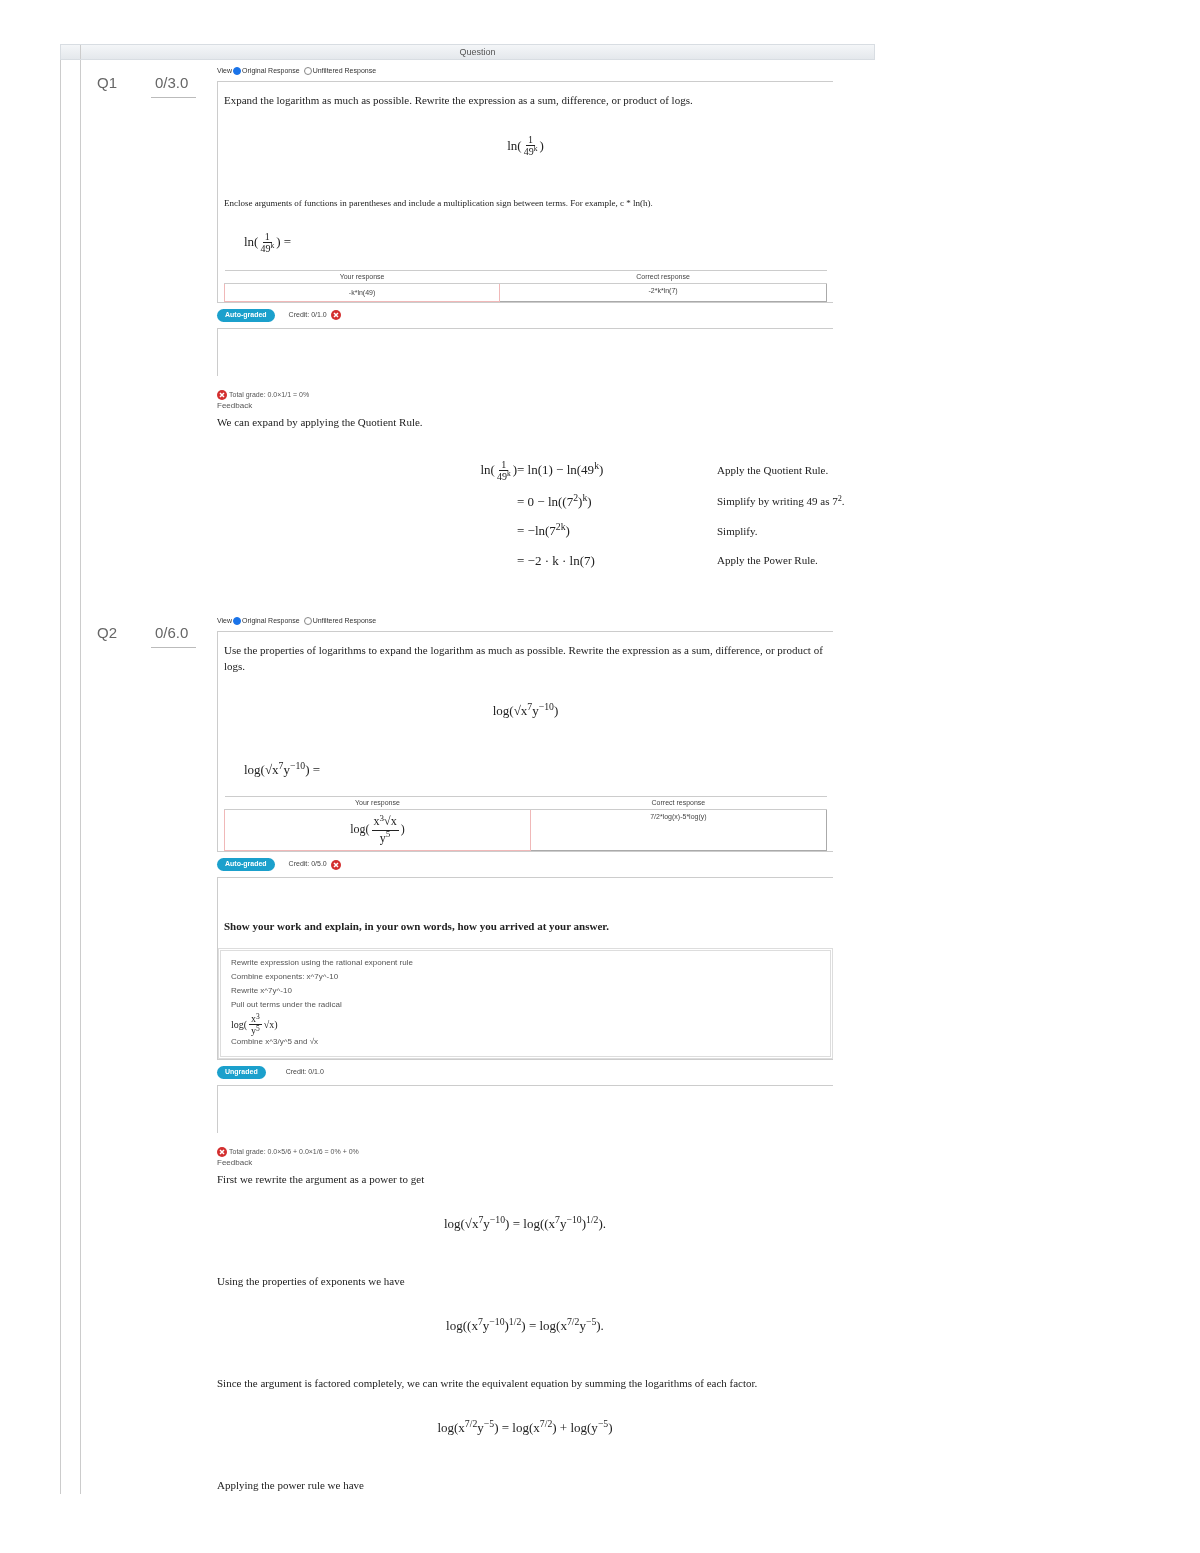 Image resolution: width=1200 pixels, height=1553 pixels. What do you see at coordinates (174, 85) in the screenshot?
I see `score: 0/3.0` at bounding box center [174, 85].